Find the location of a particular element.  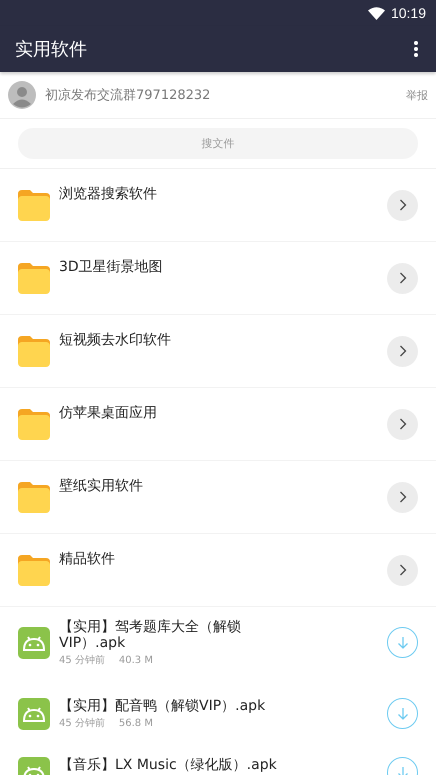

folder-name: 3D卫星街景地图 is located at coordinates (111, 267).